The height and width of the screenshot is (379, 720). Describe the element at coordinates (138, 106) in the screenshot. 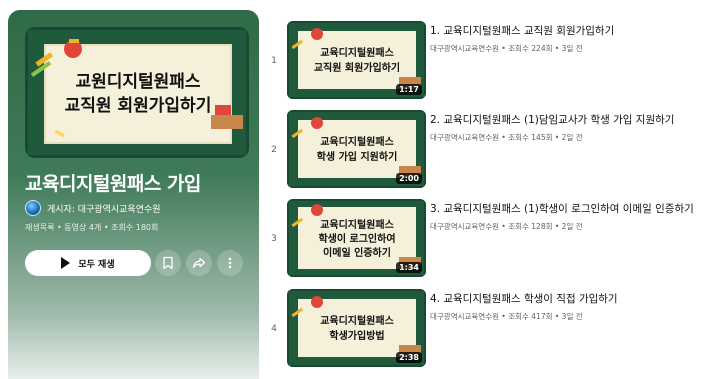

I see `hero-line-2: 교직원 회원가입하기` at that location.